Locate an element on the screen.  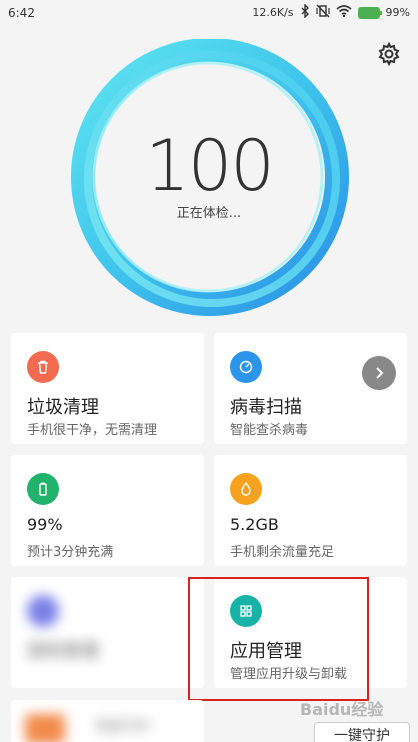
trash-icon is located at coordinates (43, 367).